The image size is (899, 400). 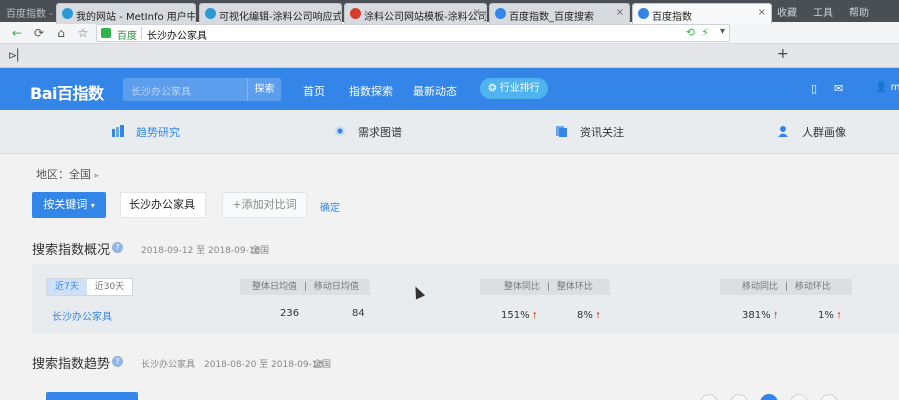 I want to click on search-button: 探索, so click(x=264, y=89).